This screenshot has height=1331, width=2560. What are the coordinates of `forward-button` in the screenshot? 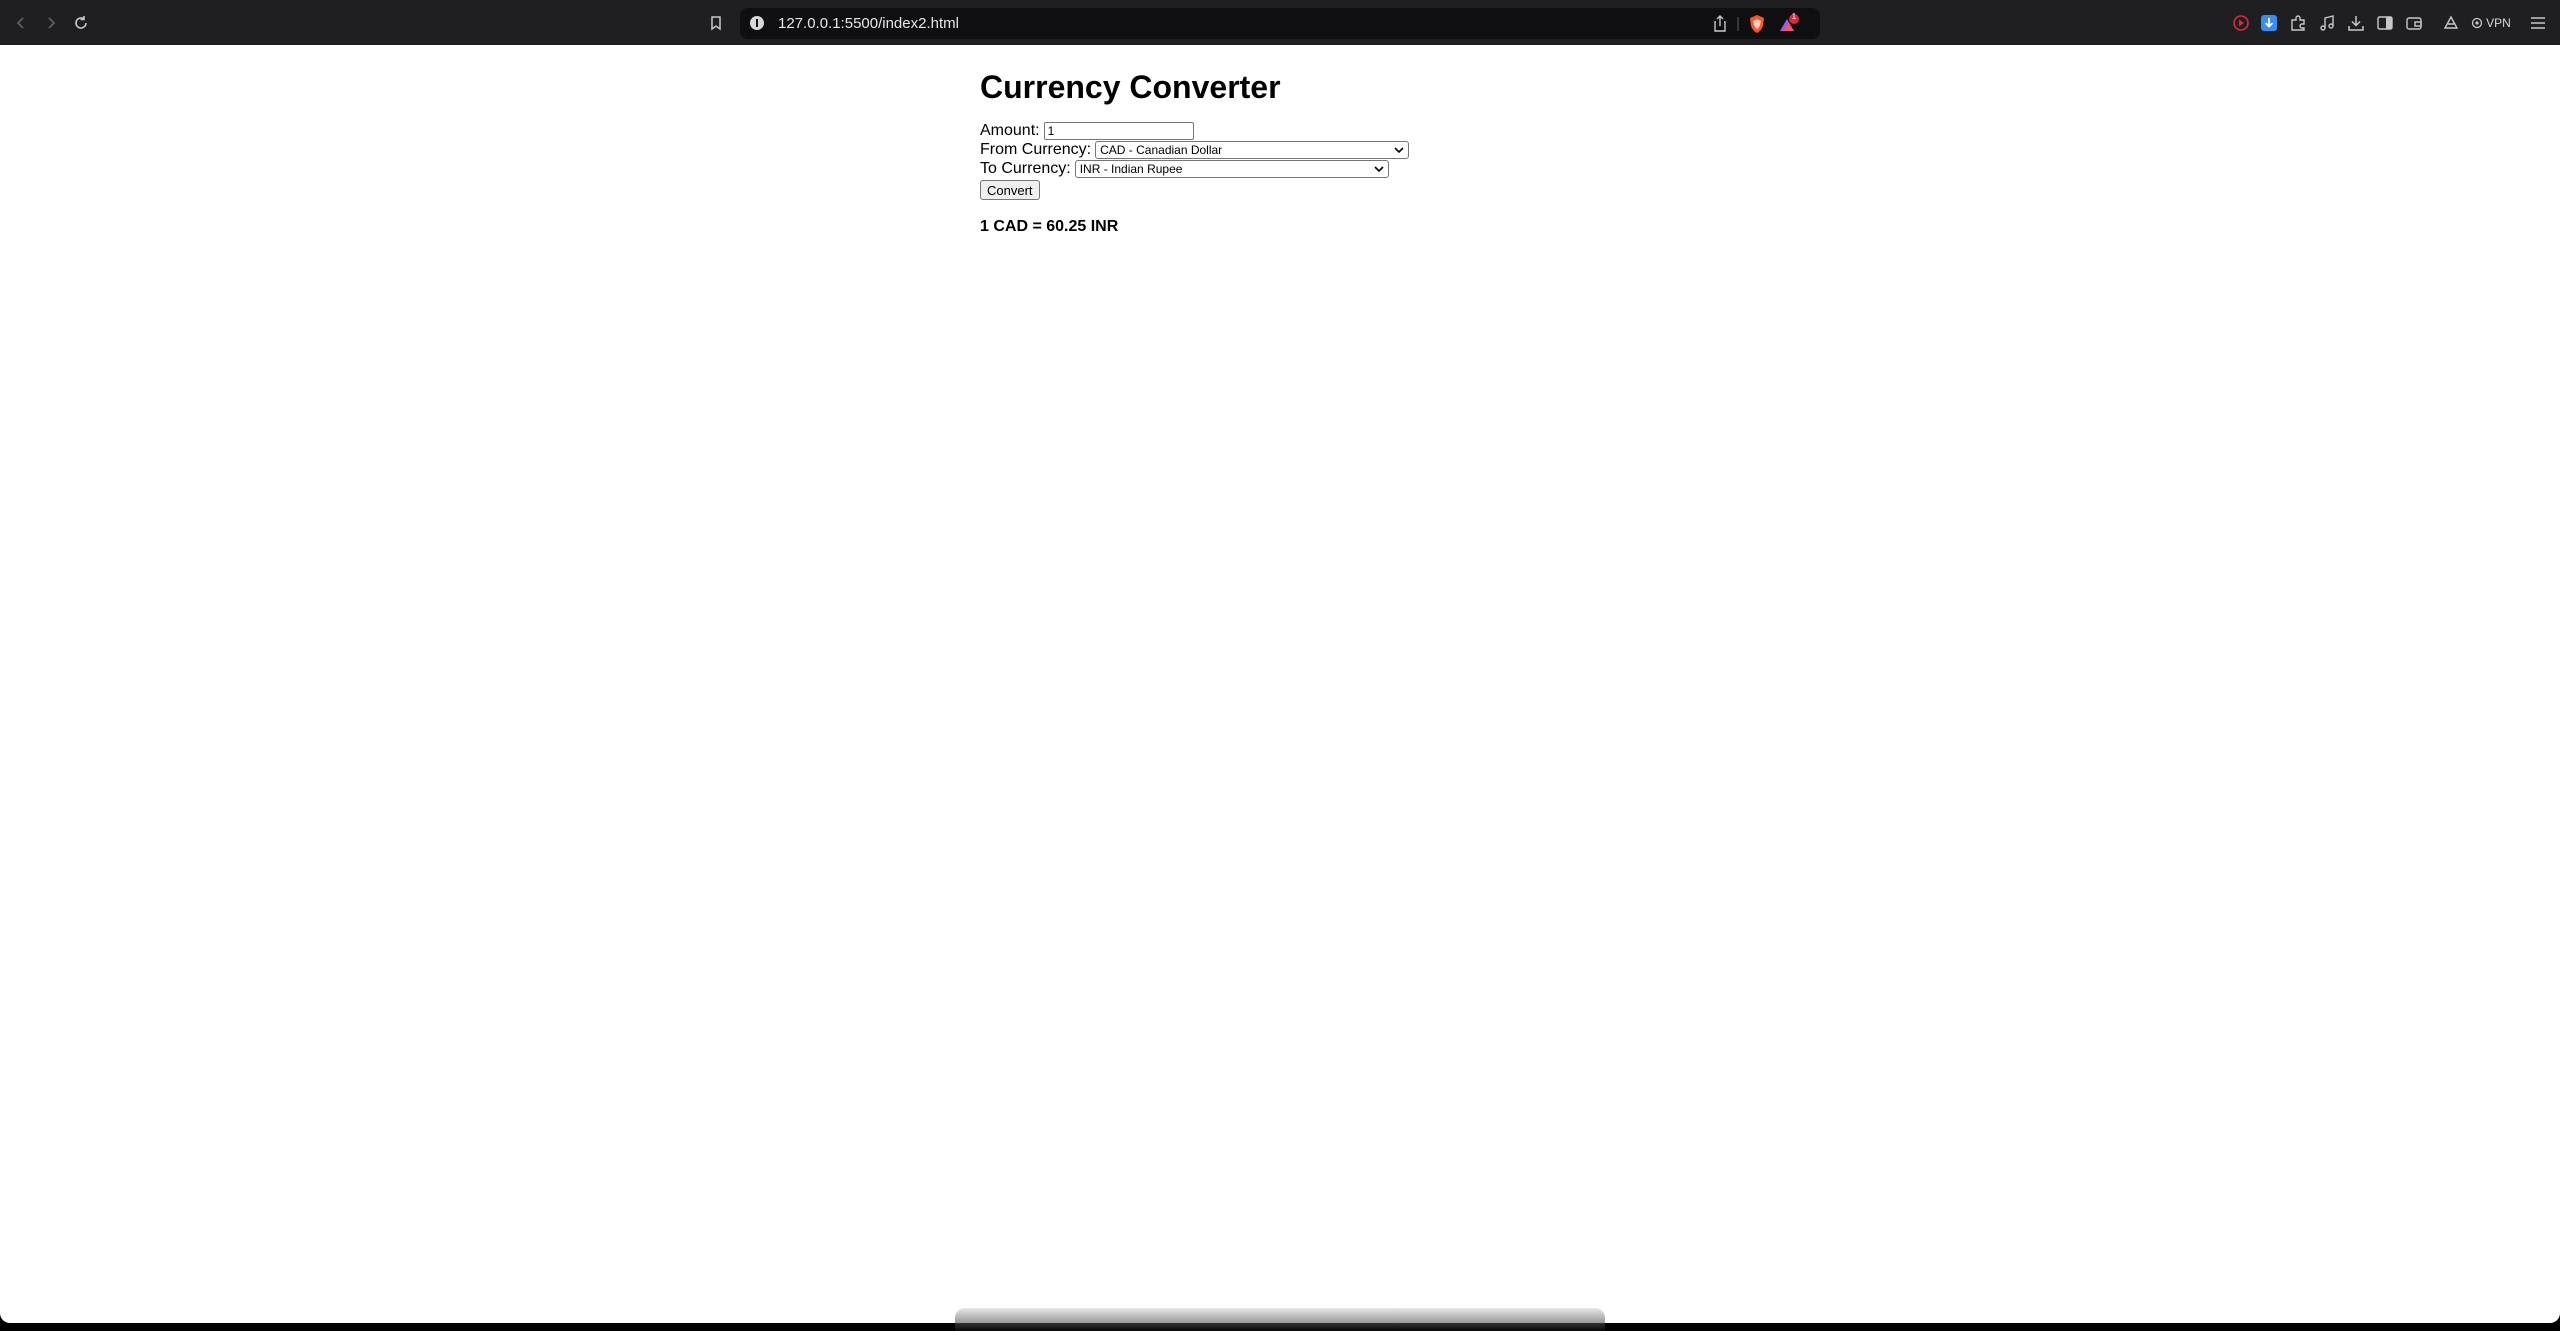 It's located at (51, 23).